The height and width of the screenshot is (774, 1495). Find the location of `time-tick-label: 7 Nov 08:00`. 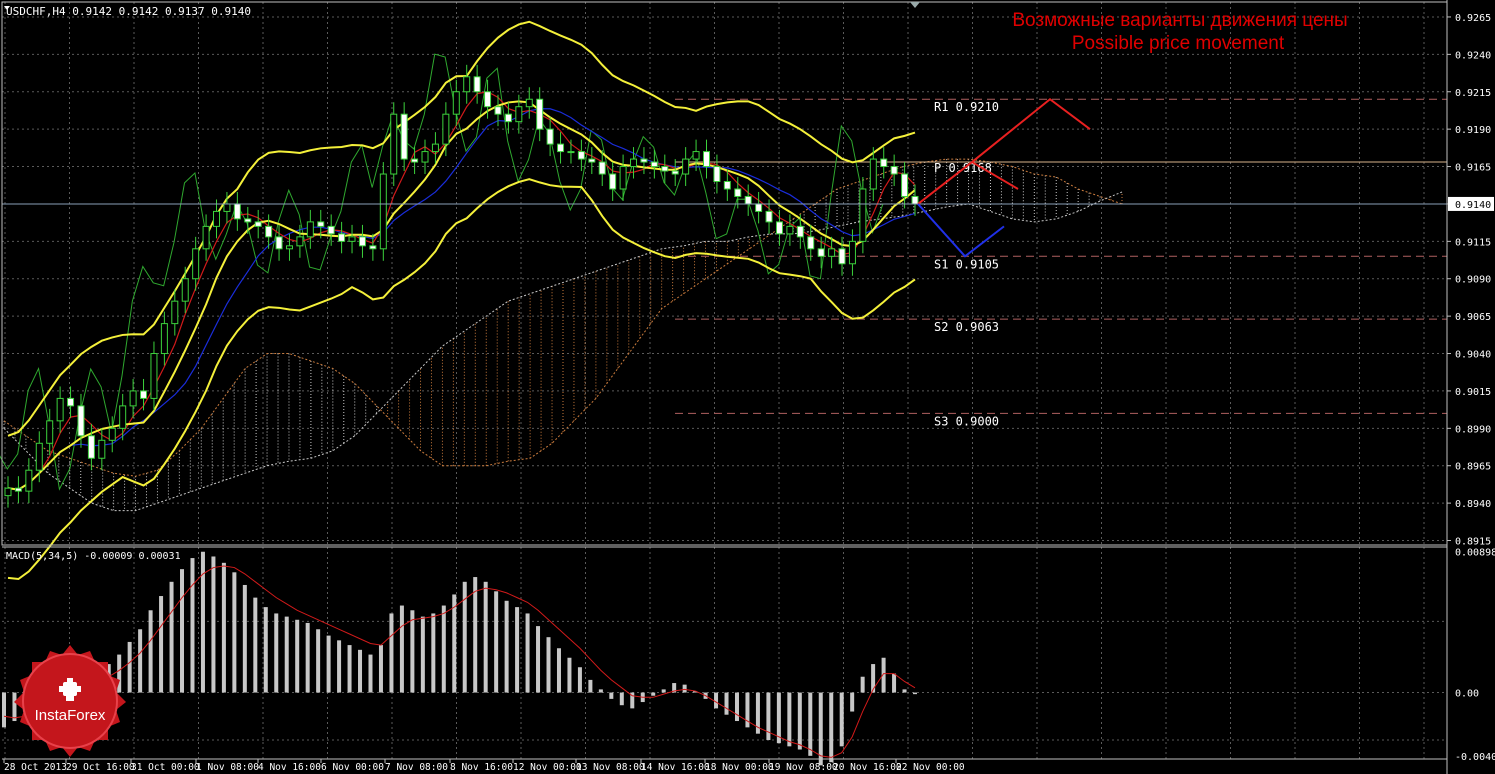

time-tick-label: 7 Nov 08:00 is located at coordinates (416, 767).